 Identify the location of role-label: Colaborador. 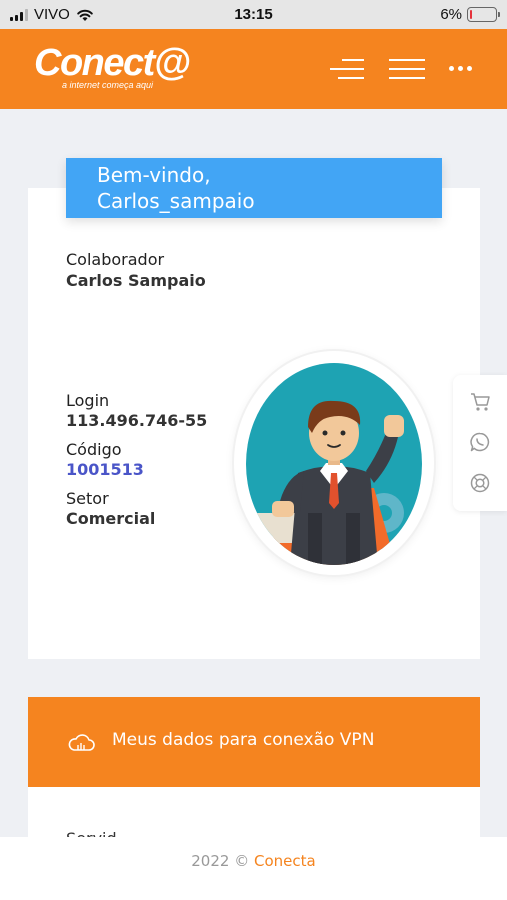
(115, 259).